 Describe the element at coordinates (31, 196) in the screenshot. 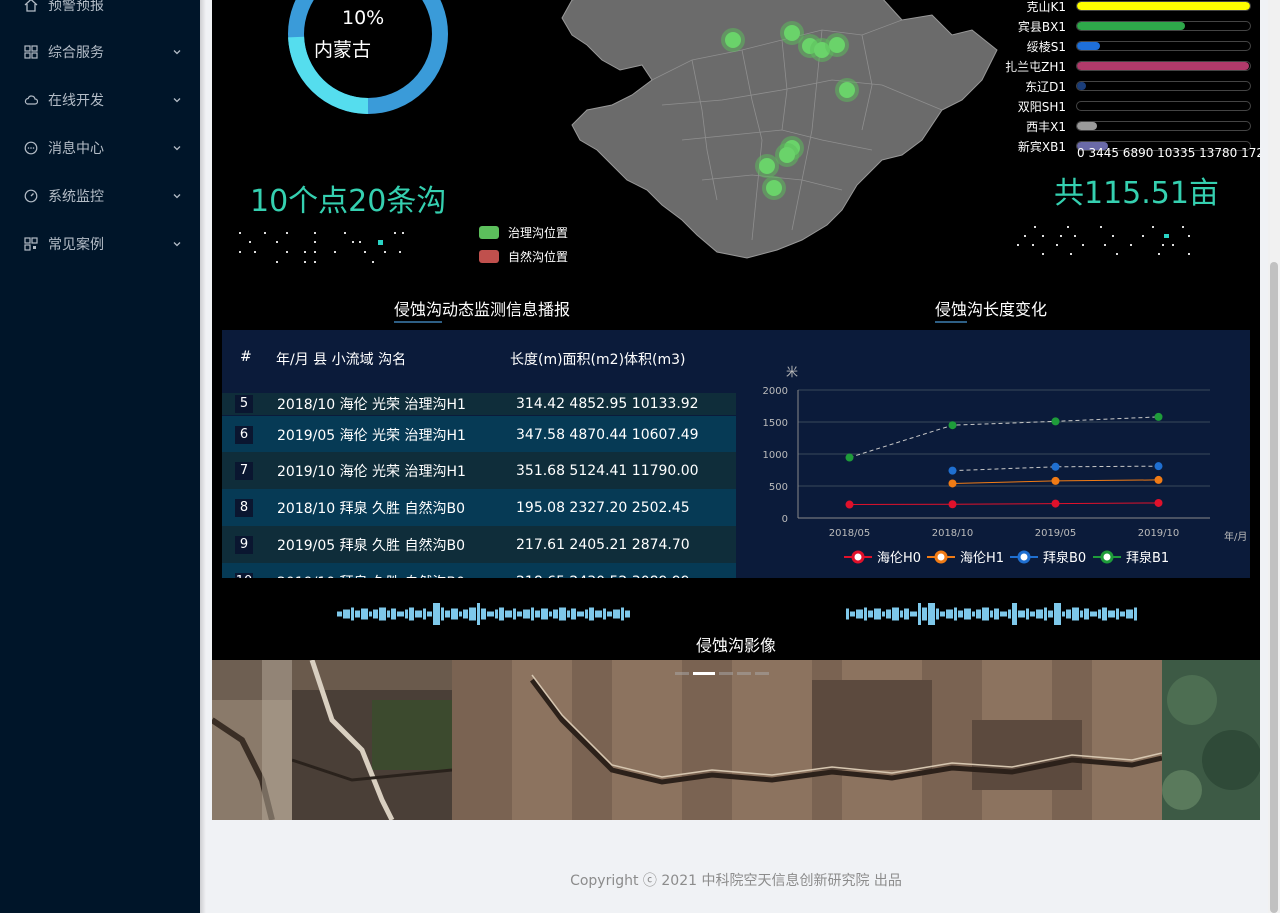

I see `dashboard-icon` at that location.